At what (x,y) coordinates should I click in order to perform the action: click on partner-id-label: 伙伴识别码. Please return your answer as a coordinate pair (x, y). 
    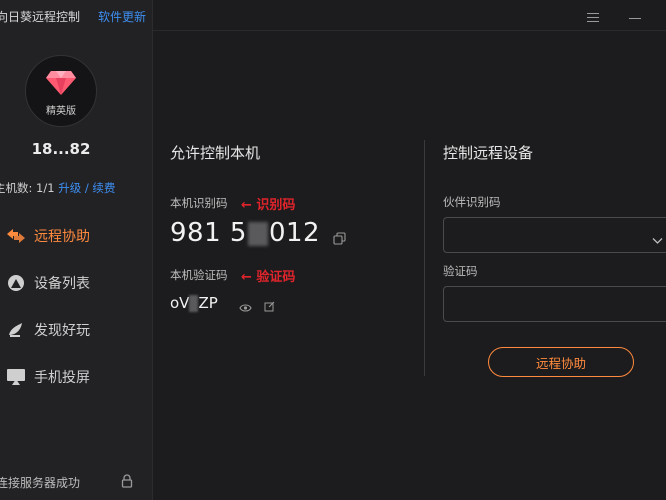
    Looking at the image, I should click on (472, 202).